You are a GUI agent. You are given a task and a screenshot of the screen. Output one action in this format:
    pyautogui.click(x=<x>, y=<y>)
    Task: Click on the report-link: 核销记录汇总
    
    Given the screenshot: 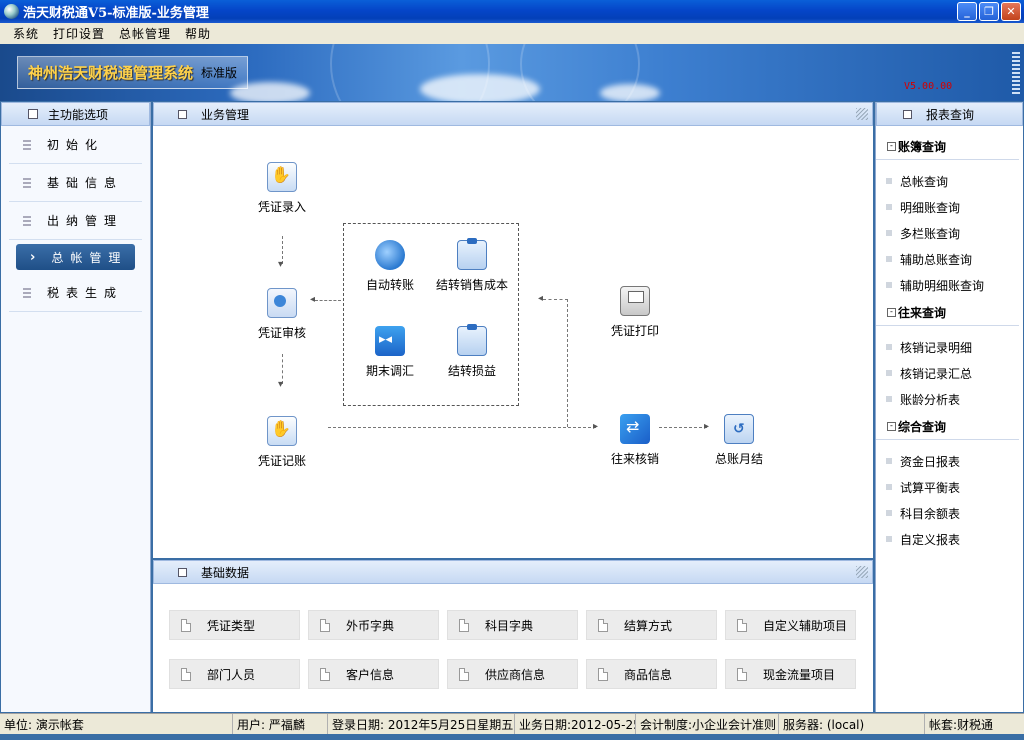 What is the action you would take?
    pyautogui.click(x=949, y=373)
    